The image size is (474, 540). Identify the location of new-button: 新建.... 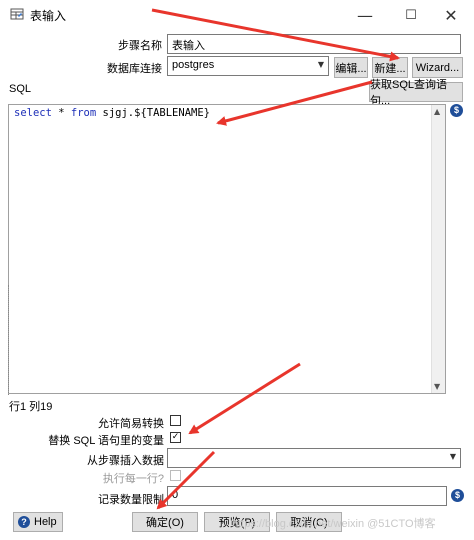
(390, 67).